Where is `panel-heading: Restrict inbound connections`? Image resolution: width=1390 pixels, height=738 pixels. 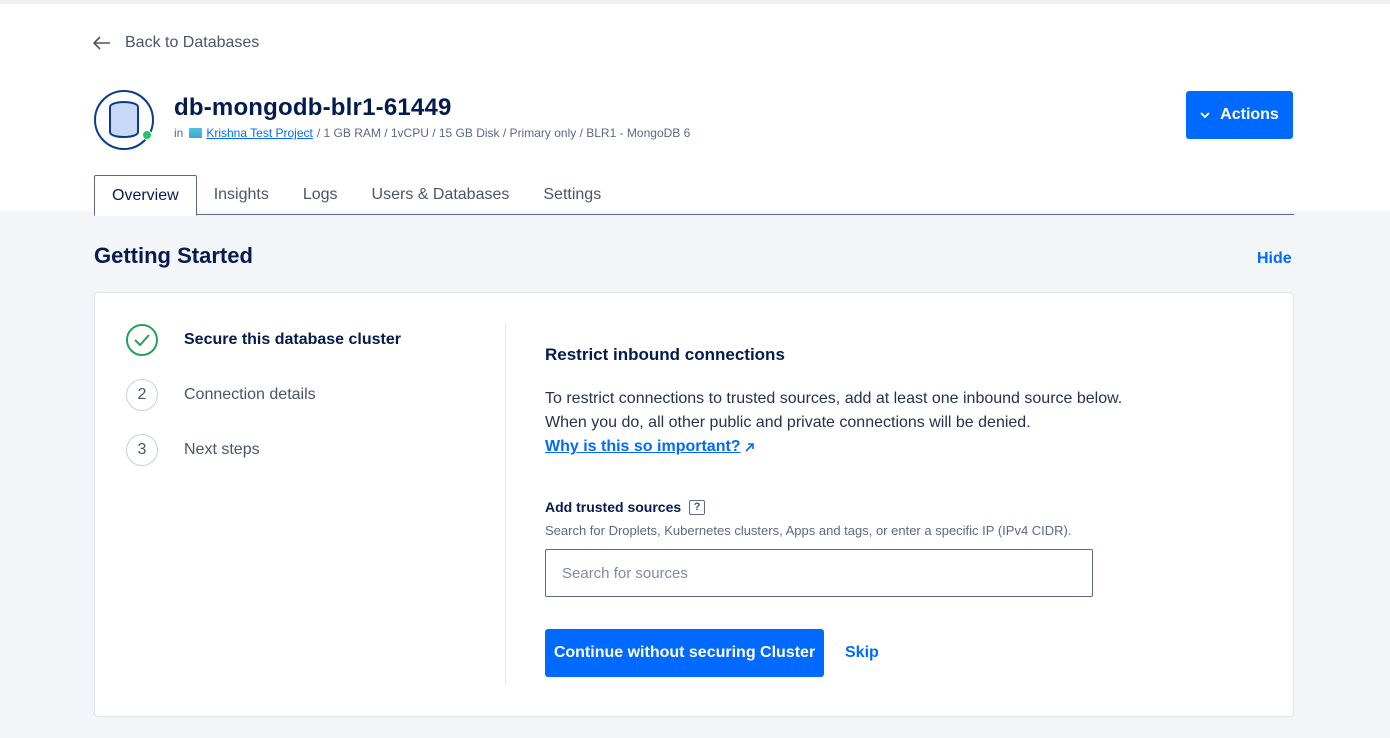
panel-heading: Restrict inbound connections is located at coordinates (665, 354).